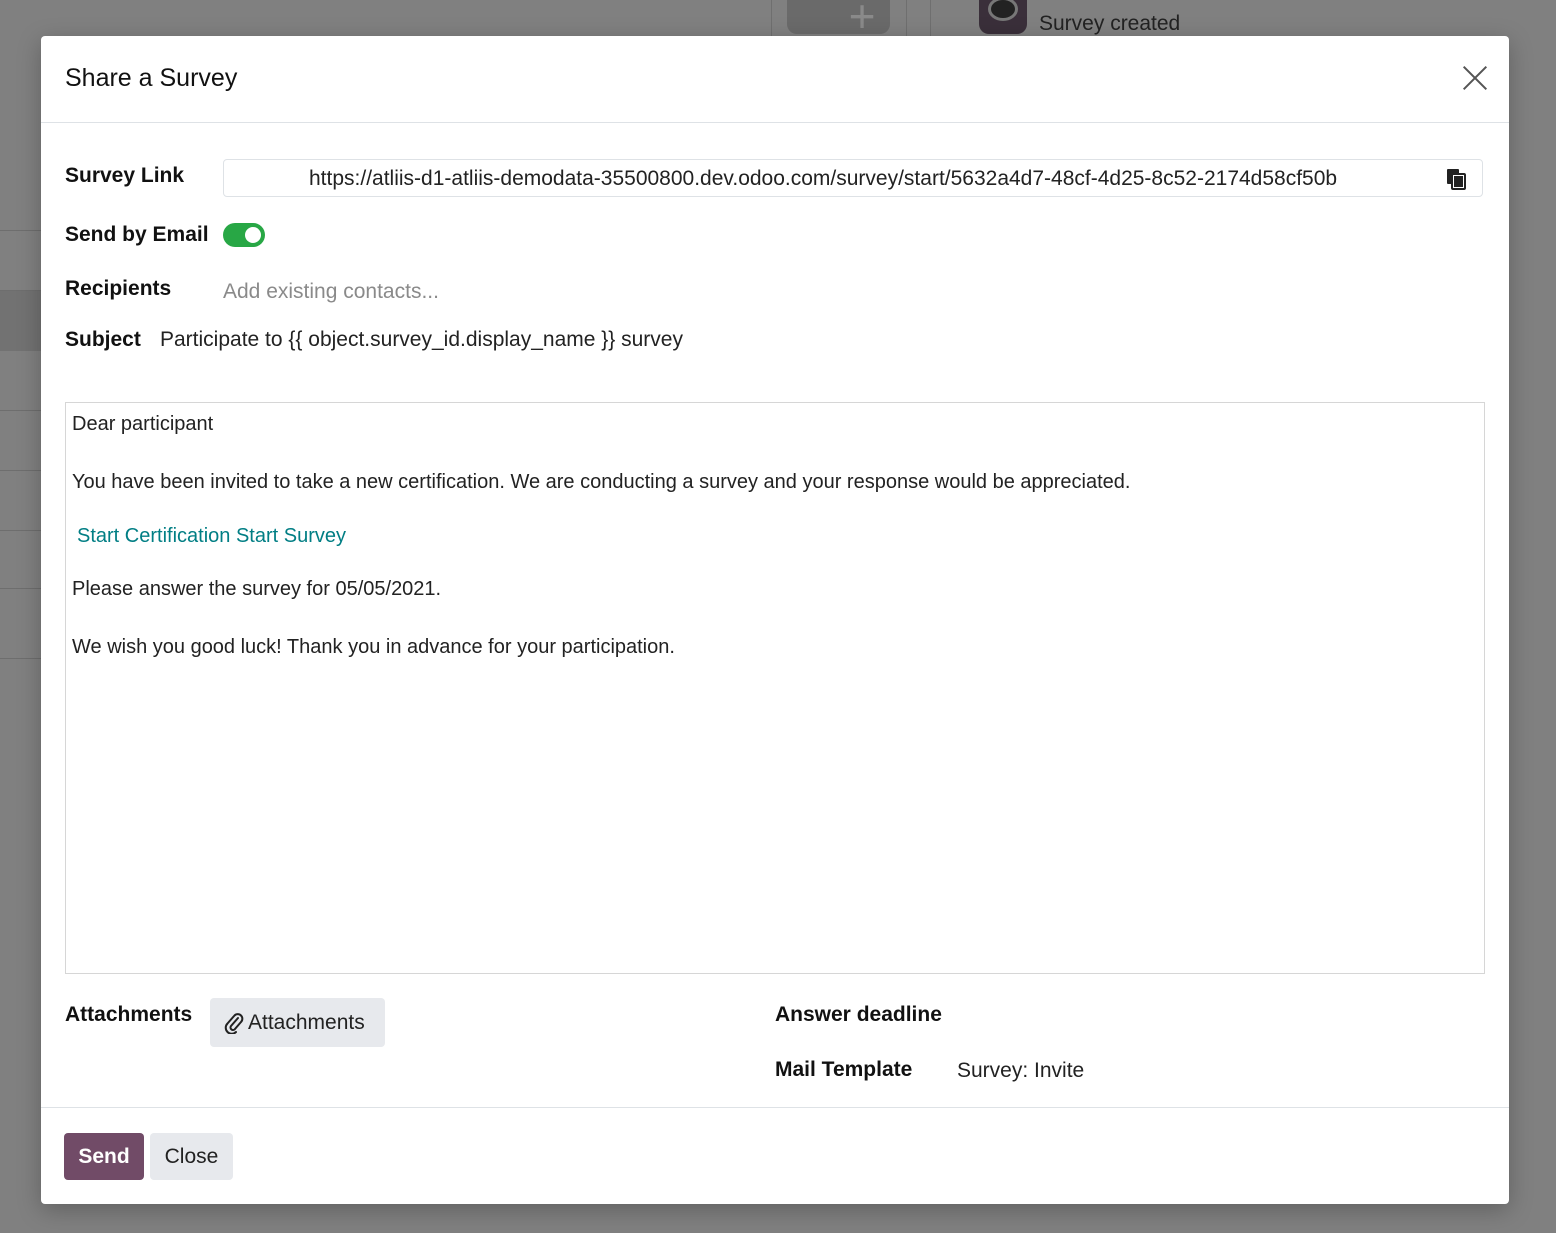  Describe the element at coordinates (151, 78) in the screenshot. I see `dialog-title: Share a Survey` at that location.